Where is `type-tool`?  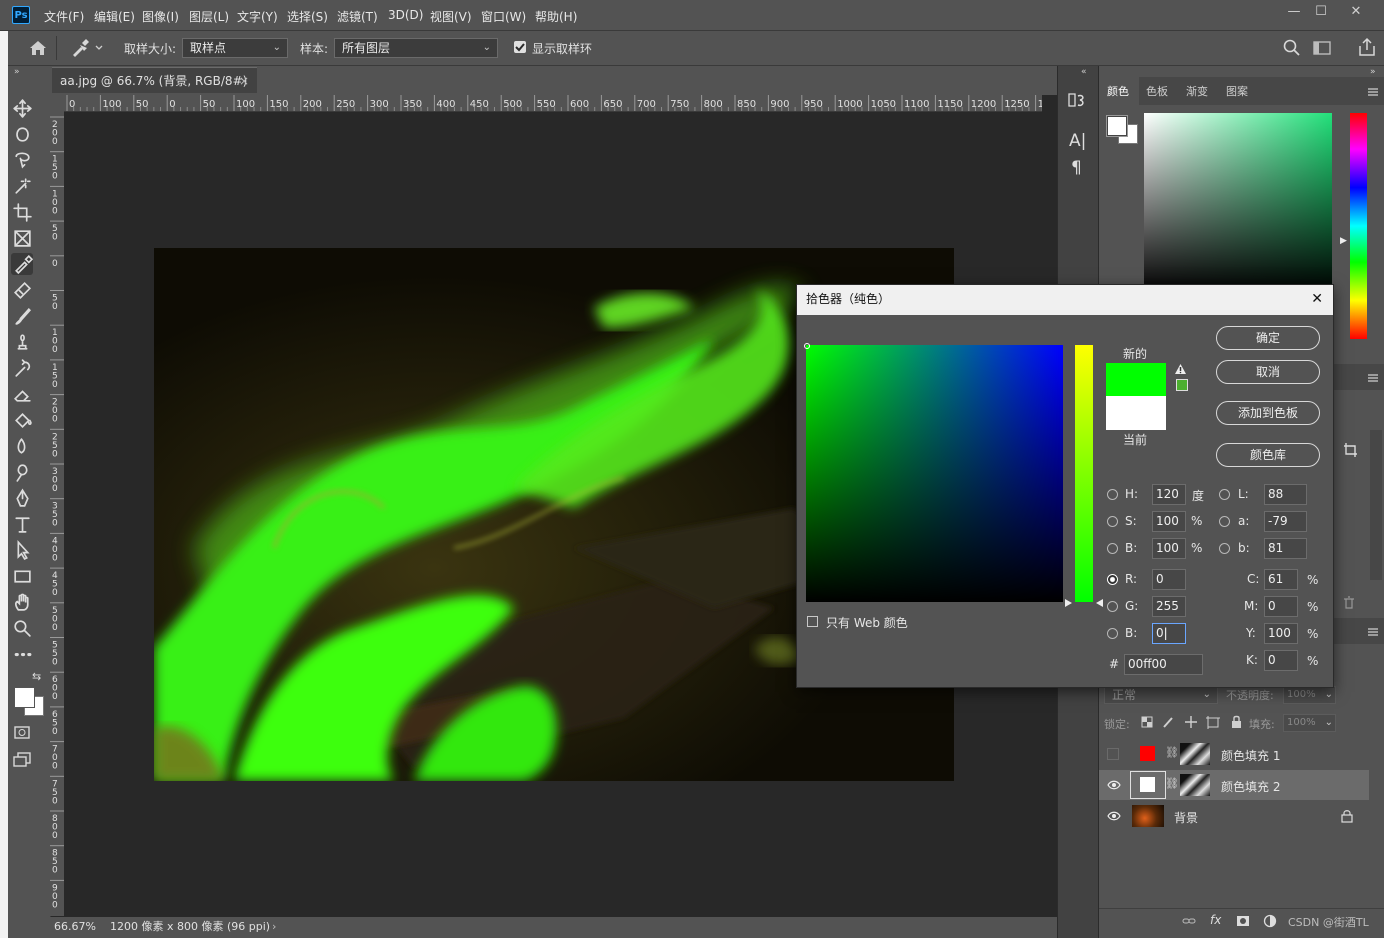 type-tool is located at coordinates (22, 524).